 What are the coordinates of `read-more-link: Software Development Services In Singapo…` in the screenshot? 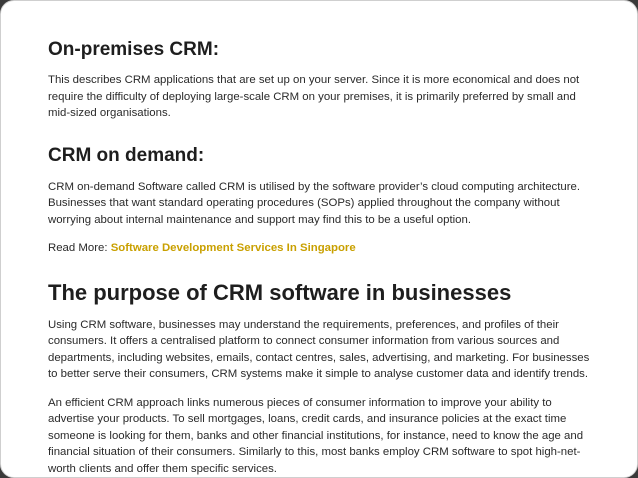 It's located at (233, 248).